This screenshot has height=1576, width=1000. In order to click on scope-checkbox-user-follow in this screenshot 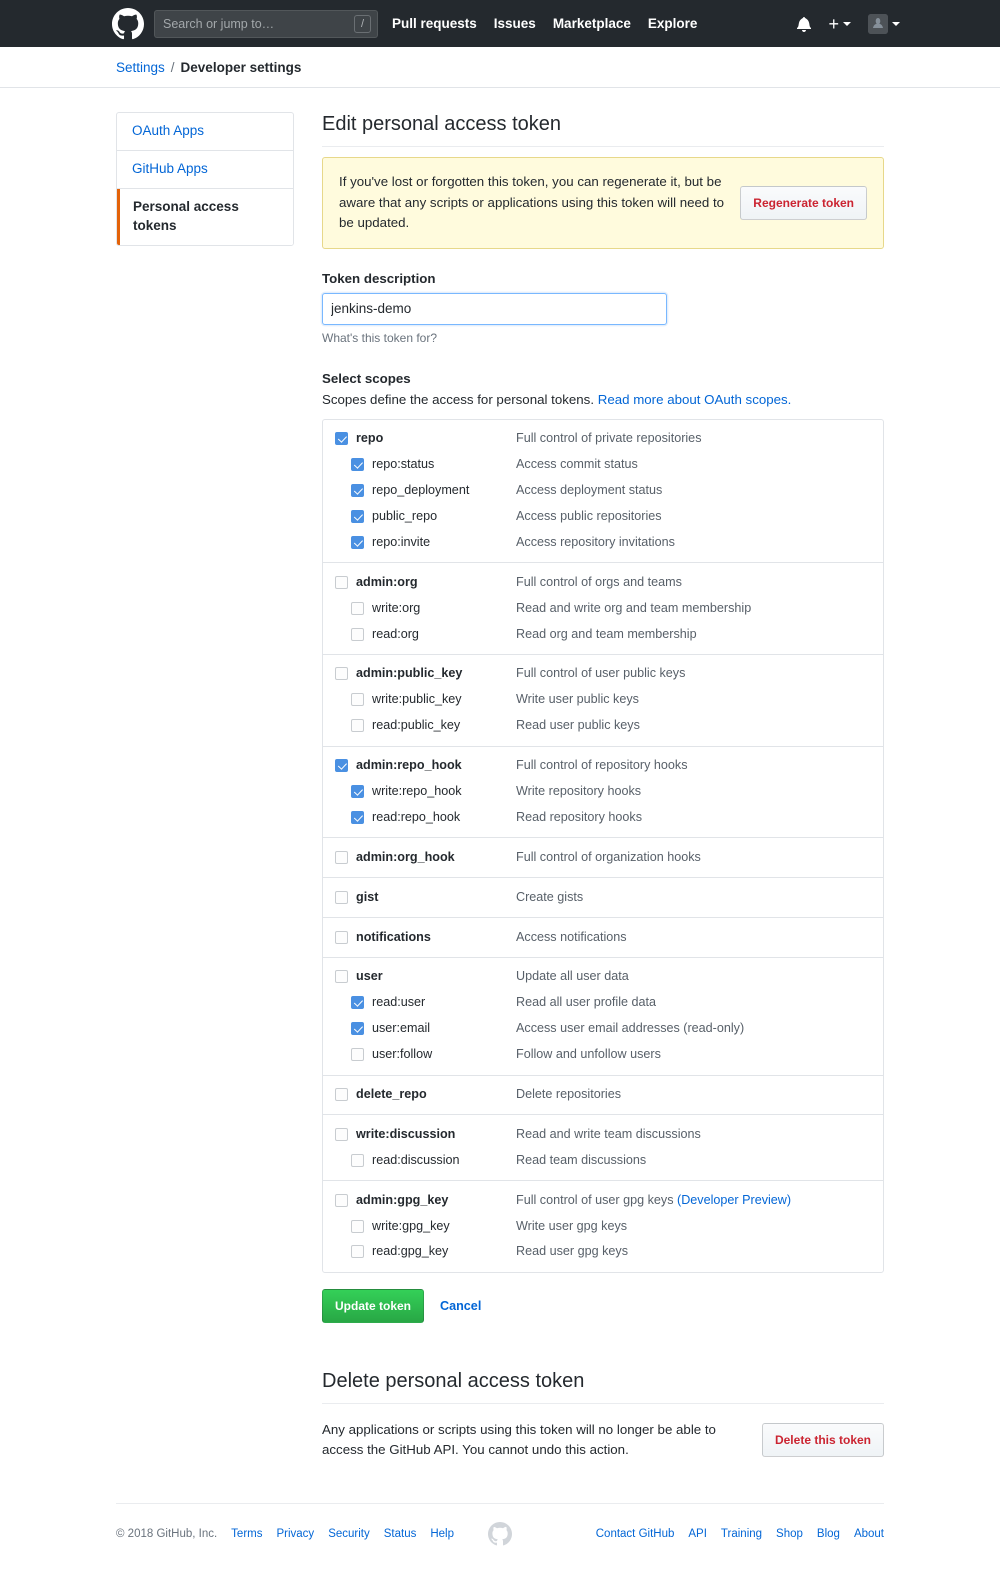, I will do `click(357, 1055)`.